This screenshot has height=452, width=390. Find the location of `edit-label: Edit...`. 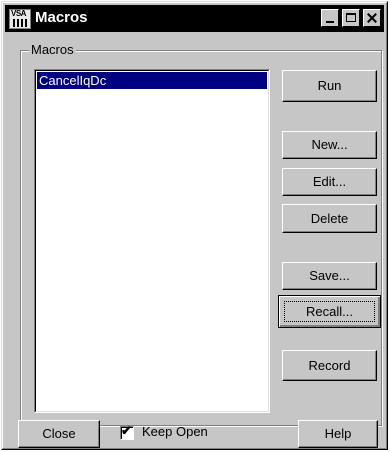

edit-label: Edit... is located at coordinates (329, 181).